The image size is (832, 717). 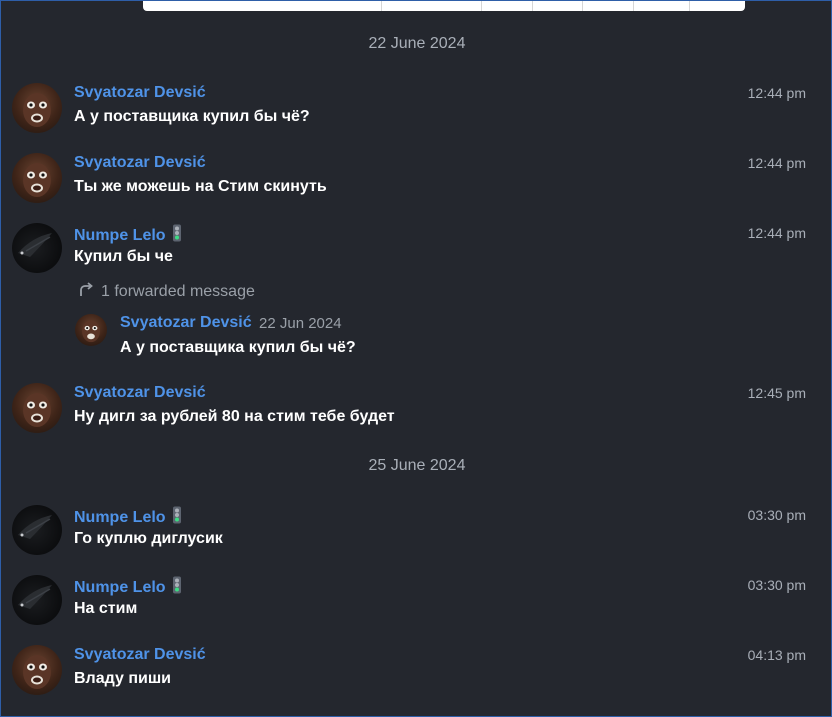 What do you see at coordinates (300, 323) in the screenshot?
I see `forwarded-date: 22 Jun 2024` at bounding box center [300, 323].